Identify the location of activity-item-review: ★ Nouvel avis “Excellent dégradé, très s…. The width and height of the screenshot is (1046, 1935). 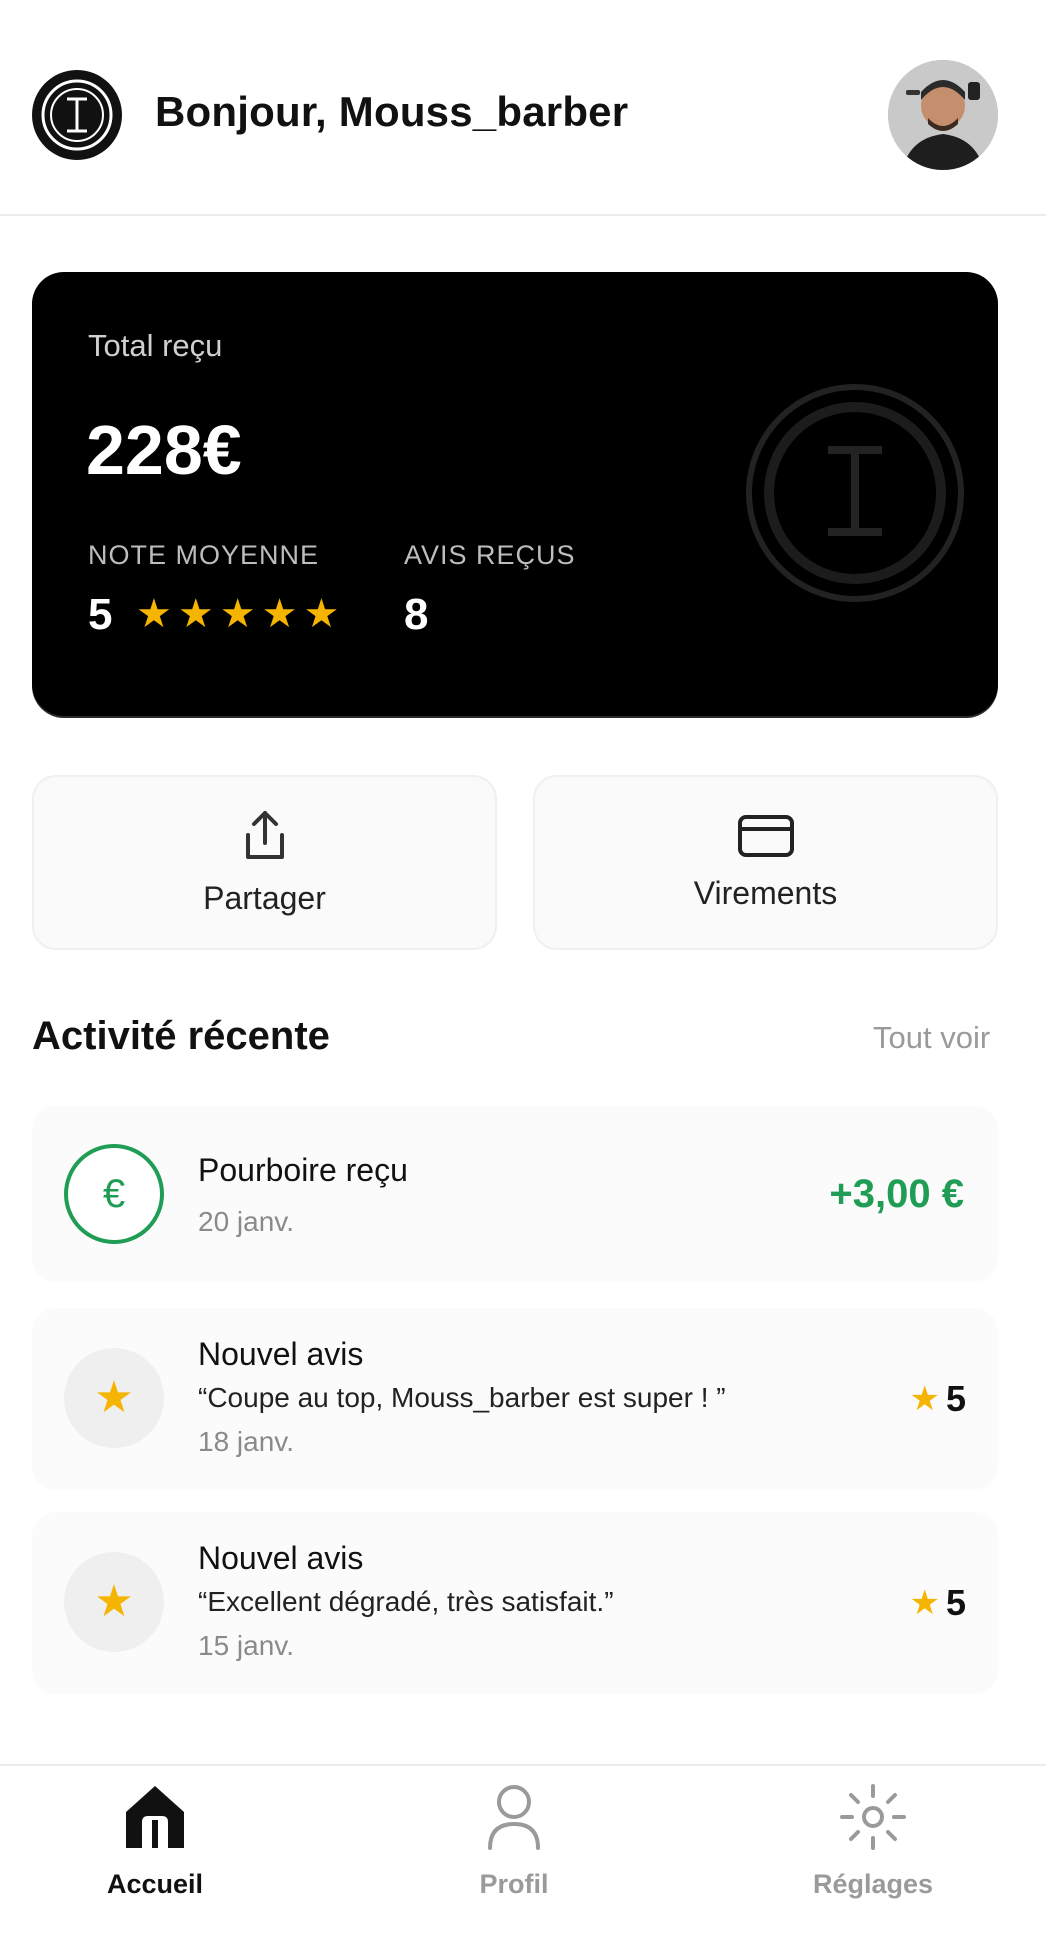
(515, 1603).